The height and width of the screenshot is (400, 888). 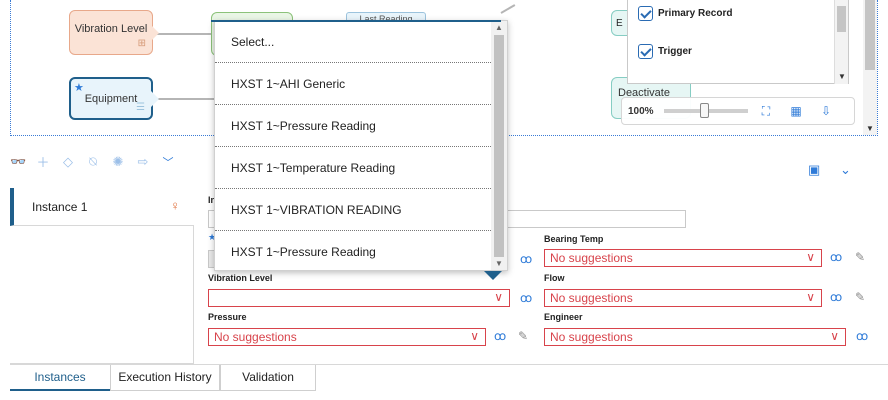 I want to click on star-icon: ★, so click(x=79, y=88).